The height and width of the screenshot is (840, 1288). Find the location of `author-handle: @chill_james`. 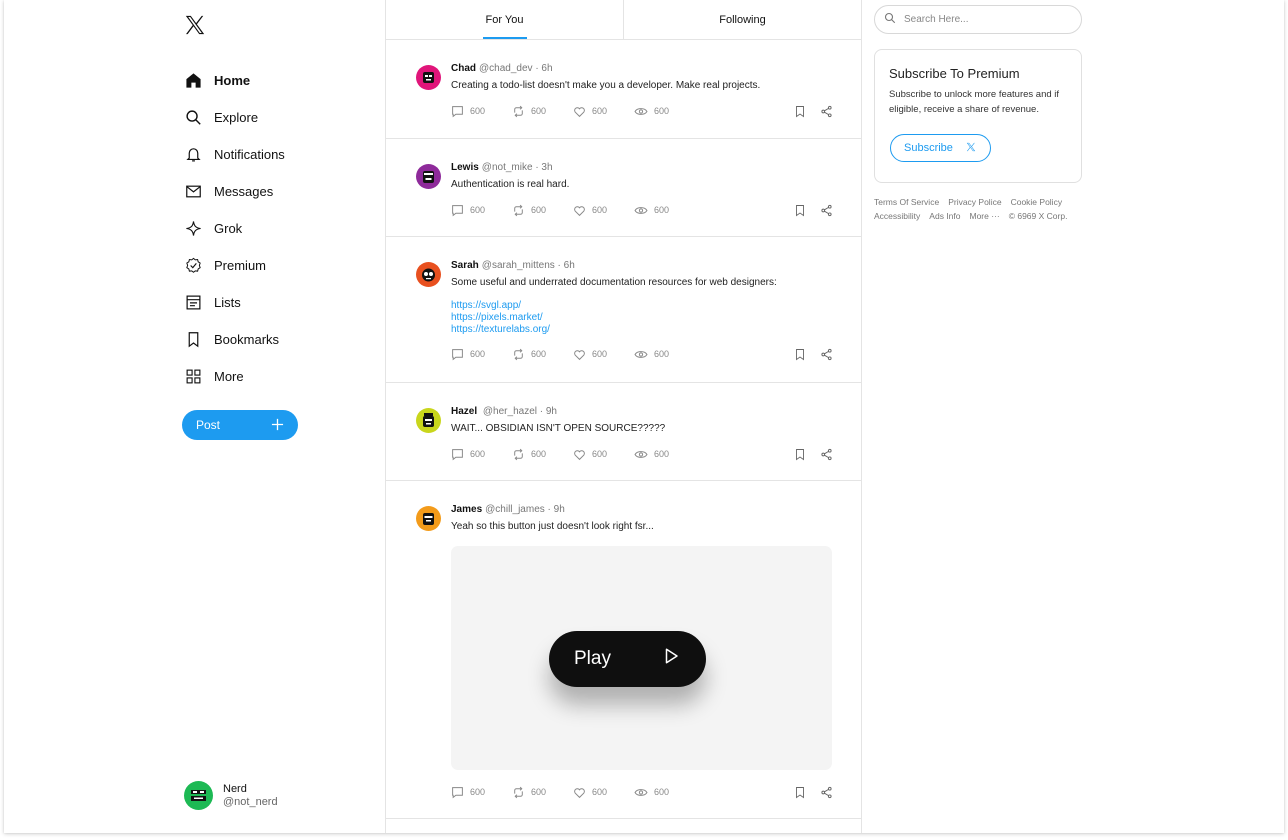

author-handle: @chill_james is located at coordinates (515, 509).